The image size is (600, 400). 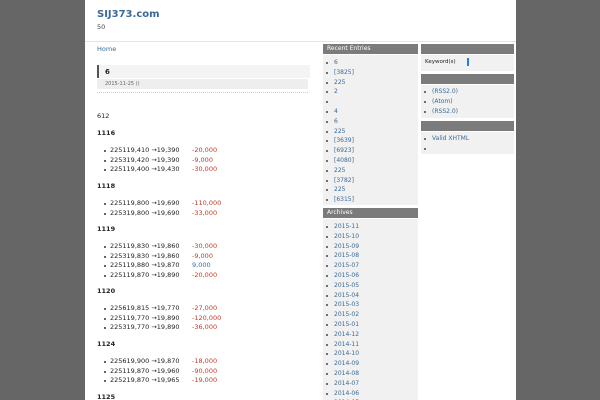 What do you see at coordinates (370, 213) in the screenshot?
I see `archives-header: Archives` at bounding box center [370, 213].